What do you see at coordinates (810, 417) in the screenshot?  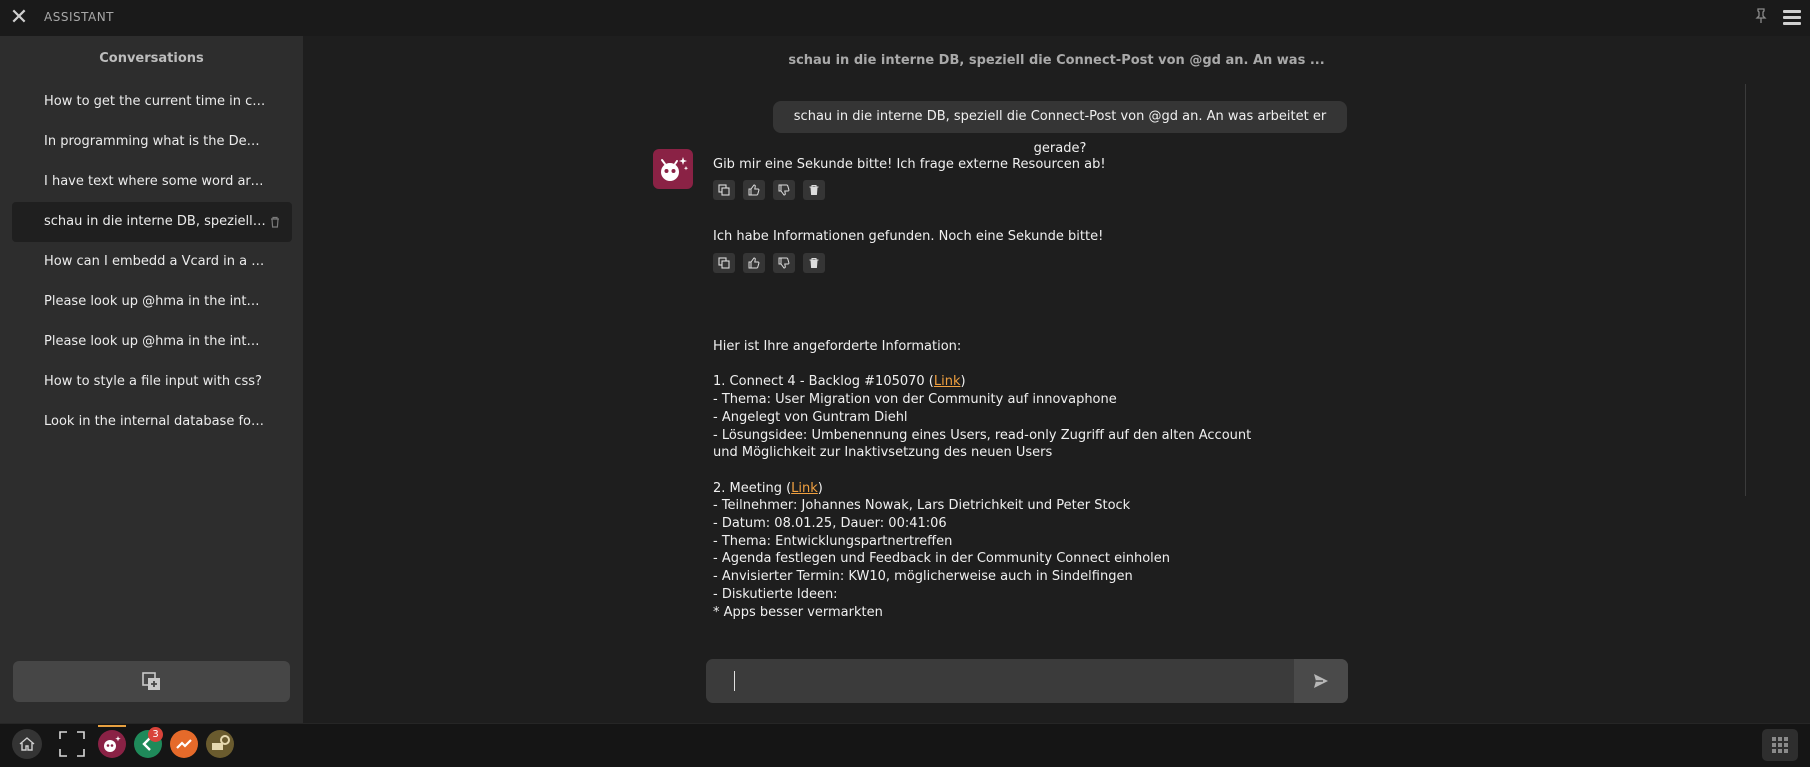 I see `answer-line: - Angelegt von Guntram Diehl` at bounding box center [810, 417].